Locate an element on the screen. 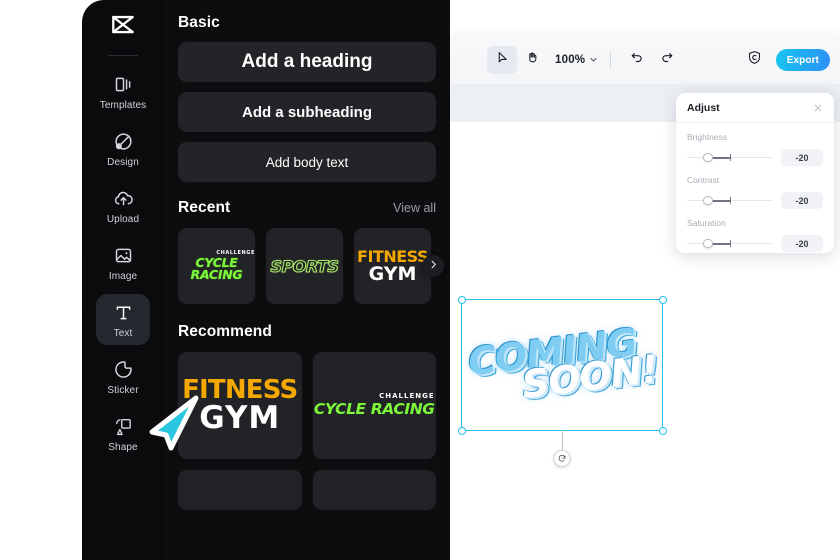 Image resolution: width=840 pixels, height=560 pixels. recommend-section-title: Recommend is located at coordinates (225, 331).